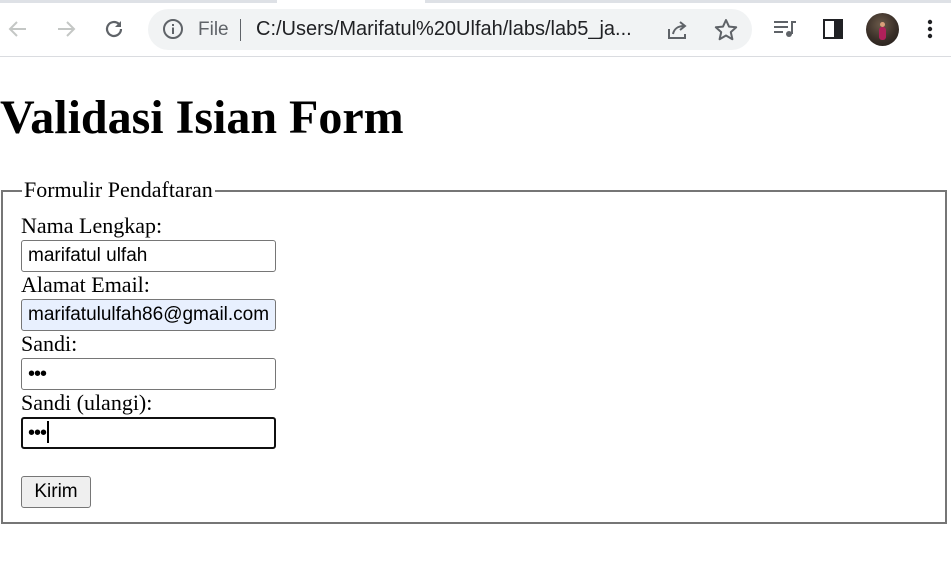 This screenshot has height=565, width=951. I want to click on kebab-menu-icon, so click(930, 29).